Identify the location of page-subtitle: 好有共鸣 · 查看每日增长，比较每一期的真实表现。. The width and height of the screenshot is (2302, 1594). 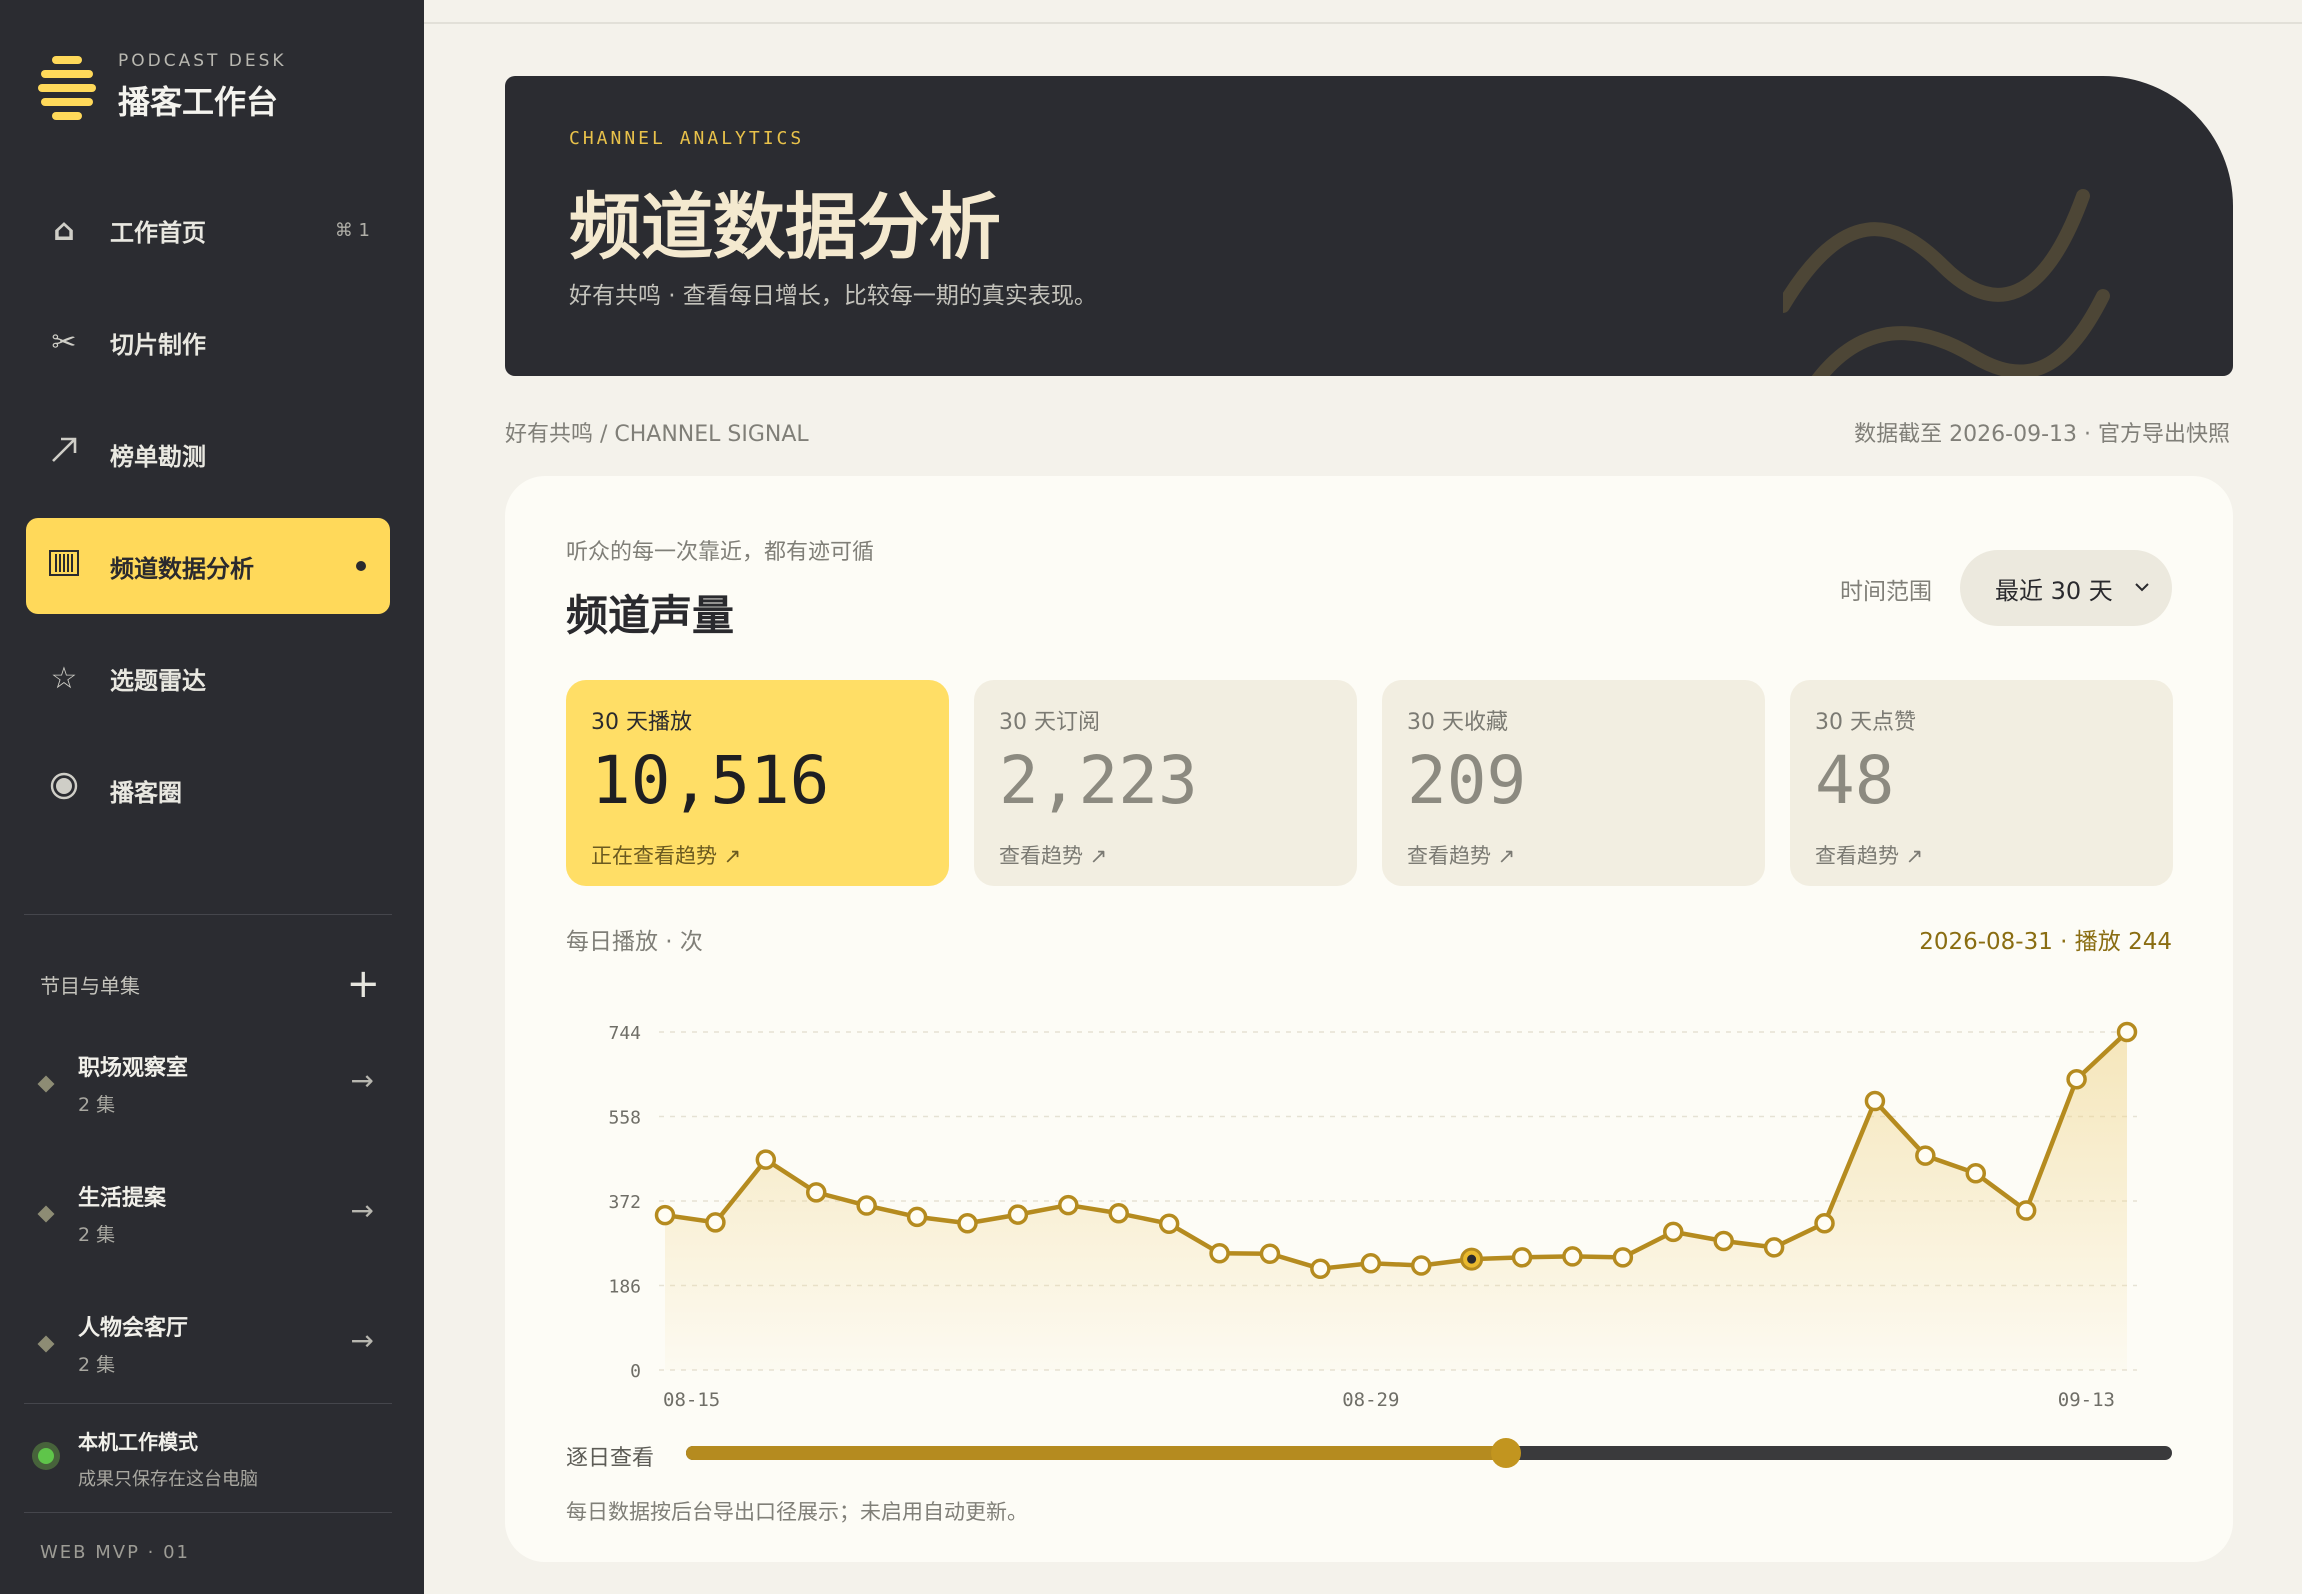
(833, 296).